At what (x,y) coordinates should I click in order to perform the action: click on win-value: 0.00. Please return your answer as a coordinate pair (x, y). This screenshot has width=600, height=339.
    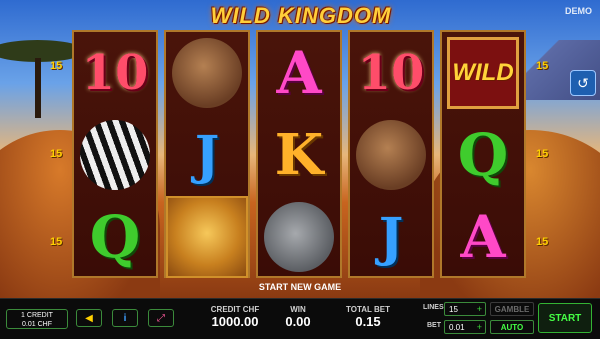
    Looking at the image, I should click on (298, 321).